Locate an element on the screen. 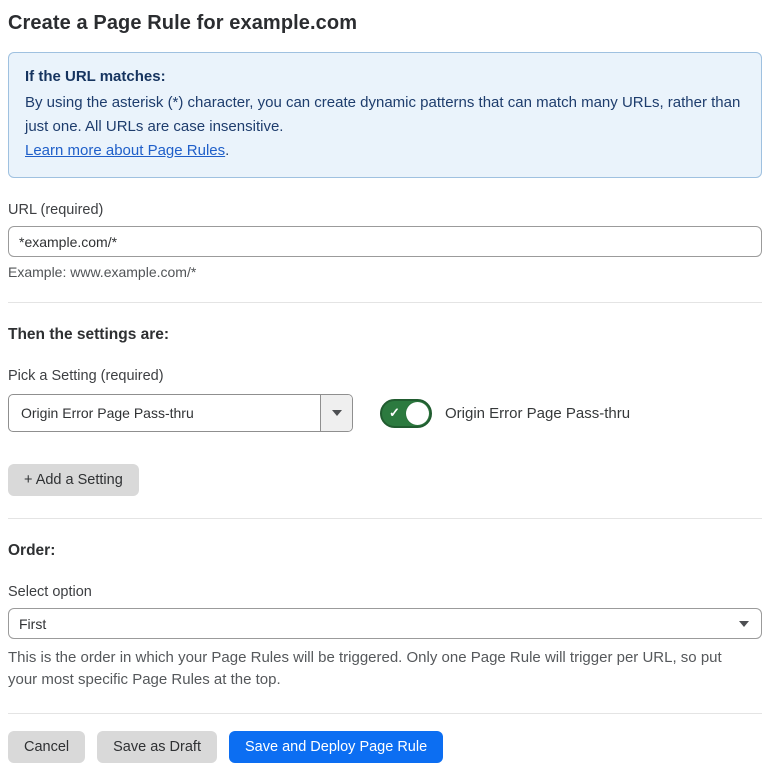  setting-select-arrow-button is located at coordinates (336, 413).